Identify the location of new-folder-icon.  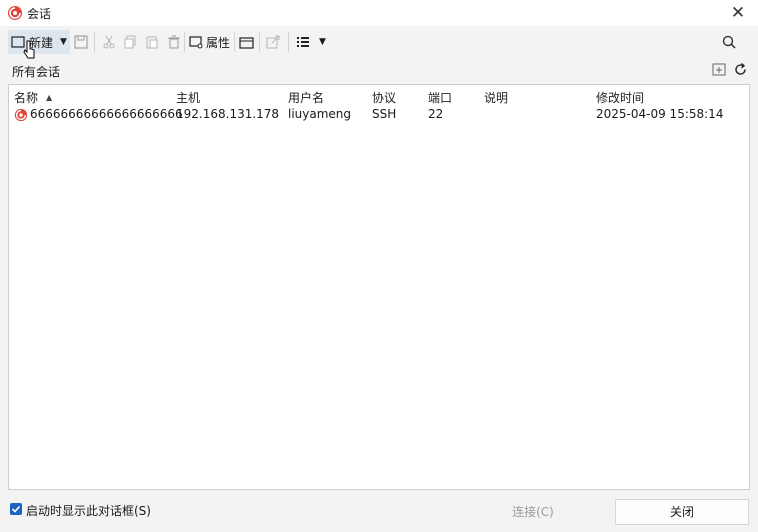
(719, 69).